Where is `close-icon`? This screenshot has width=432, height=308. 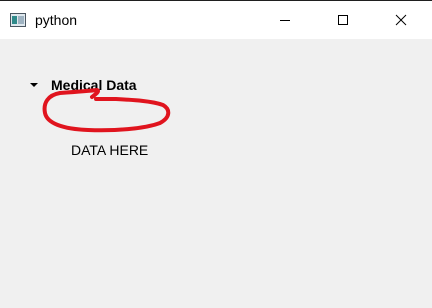 close-icon is located at coordinates (401, 20).